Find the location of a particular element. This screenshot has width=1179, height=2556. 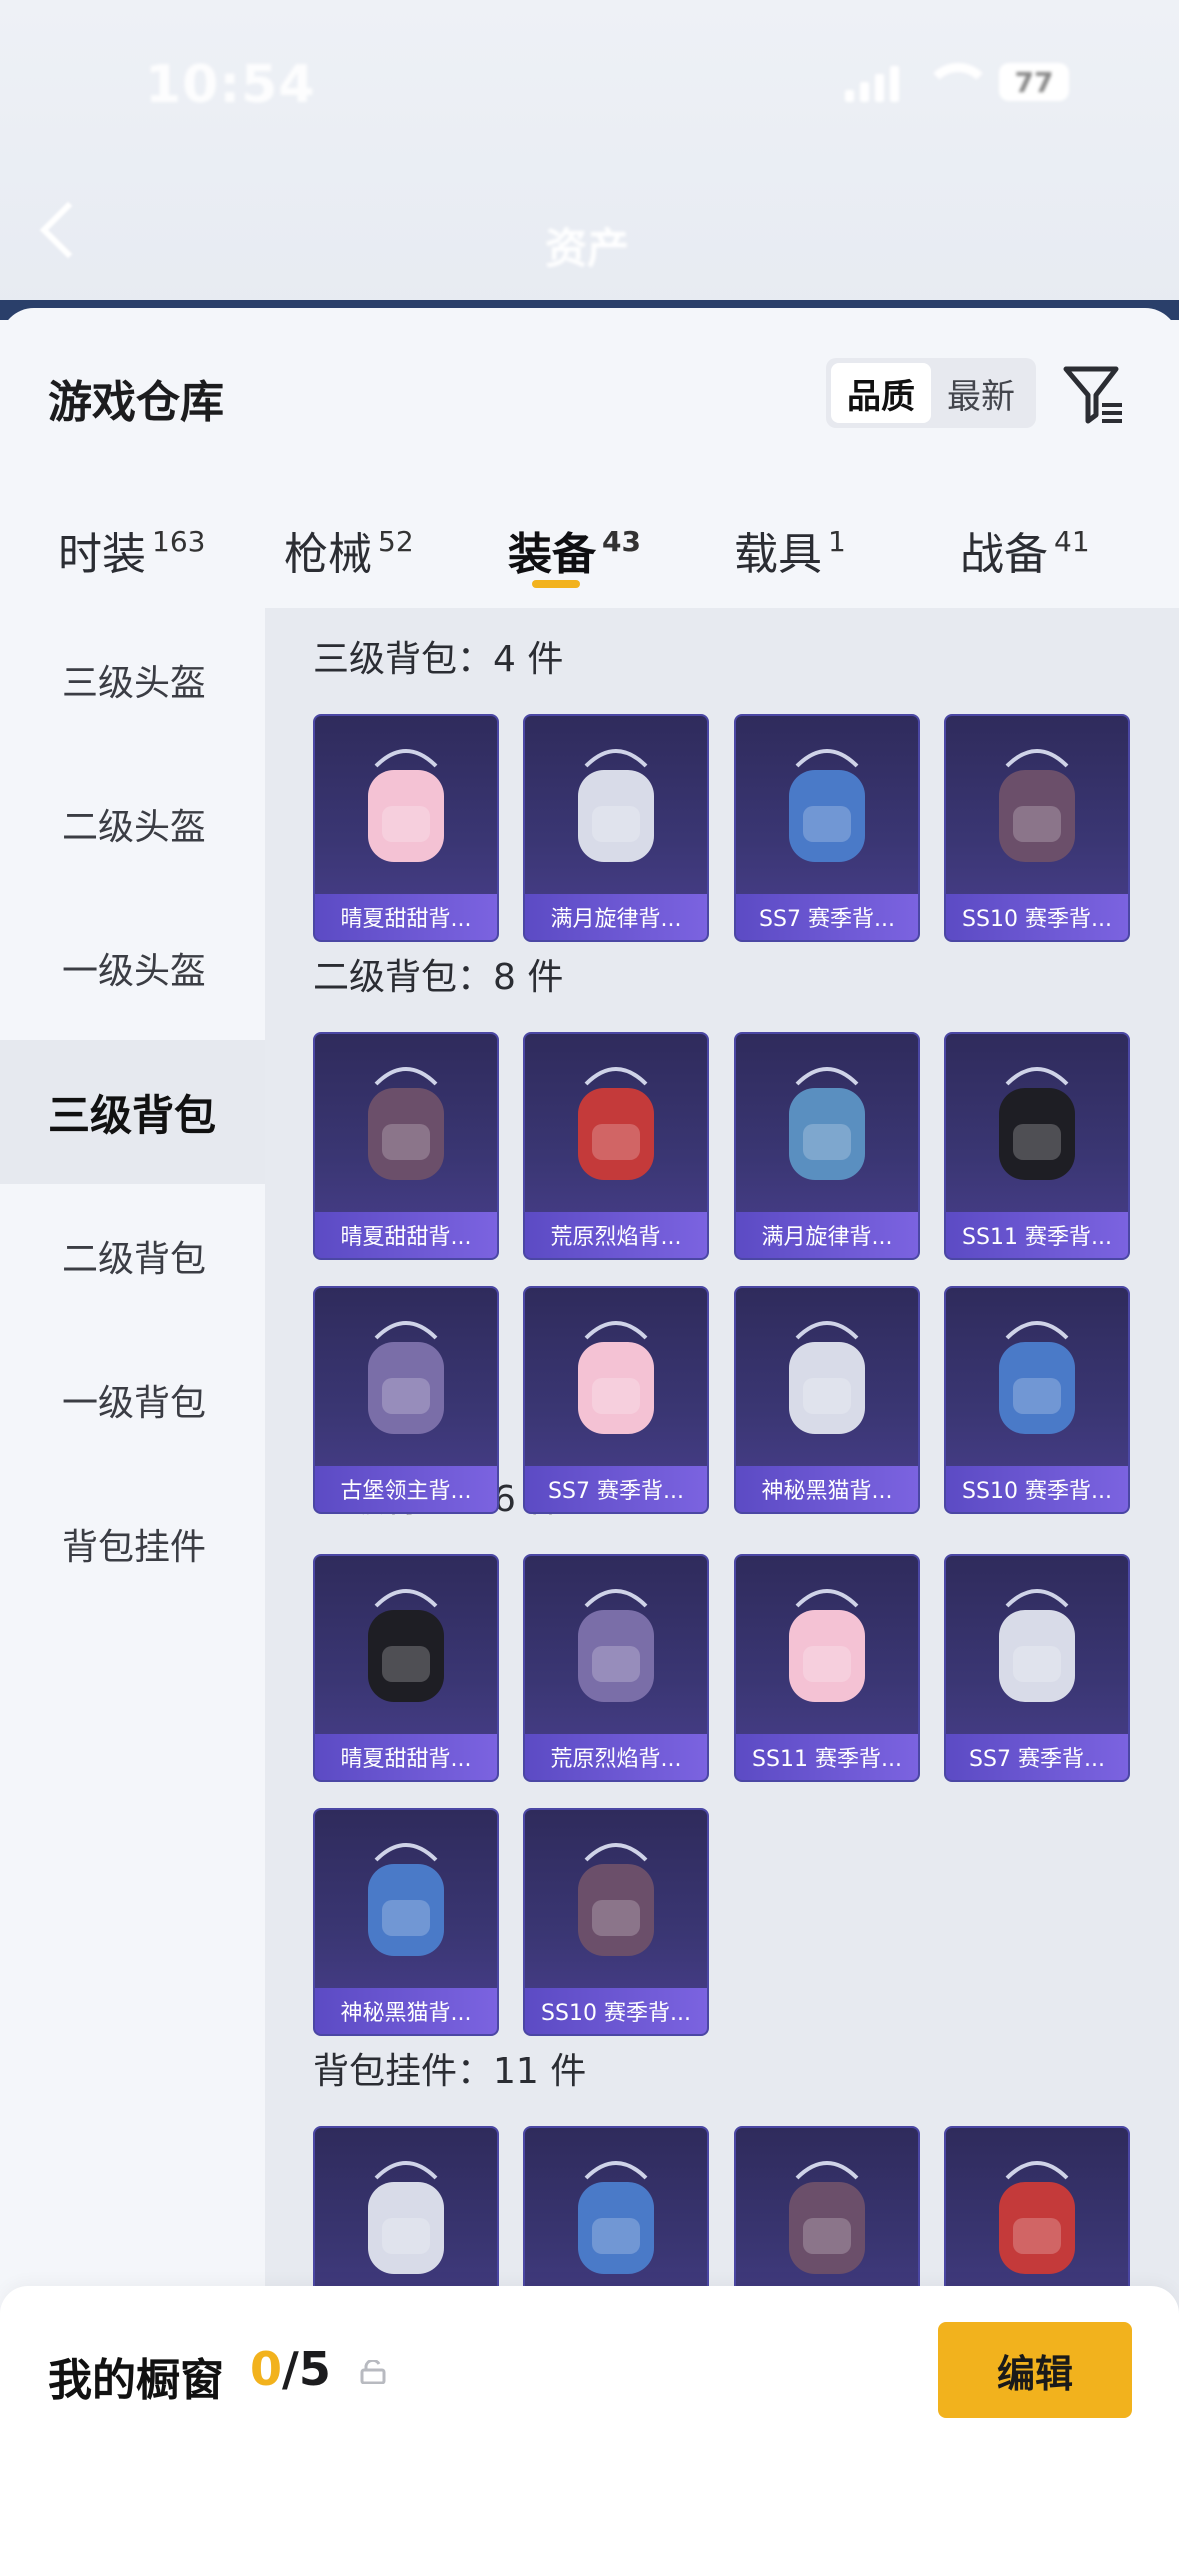

sidebar-item-pendant: 背包挂件 is located at coordinates (132, 1544).